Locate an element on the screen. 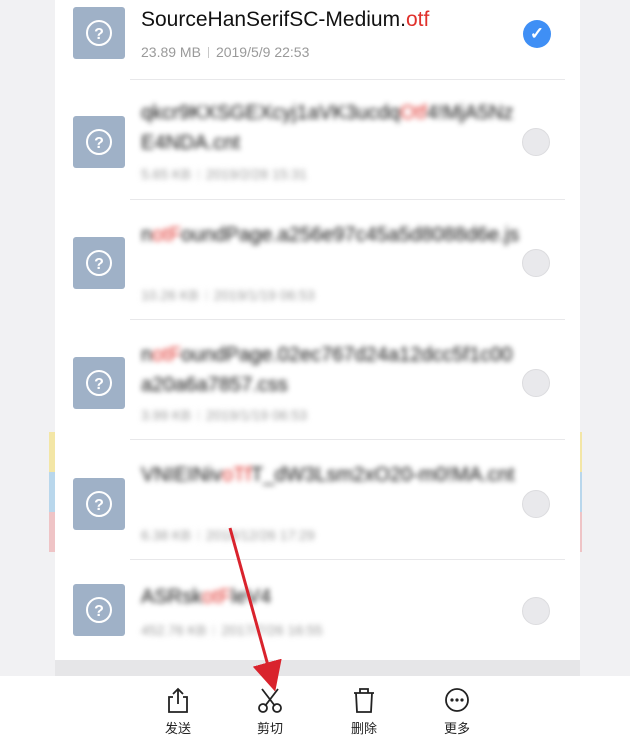  cut-label: 剪切 is located at coordinates (269, 728).